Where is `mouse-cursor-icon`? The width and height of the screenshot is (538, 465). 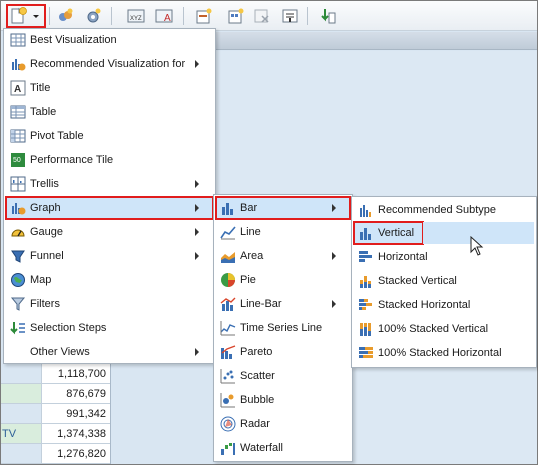
mouse-cursor-icon is located at coordinates (477, 246).